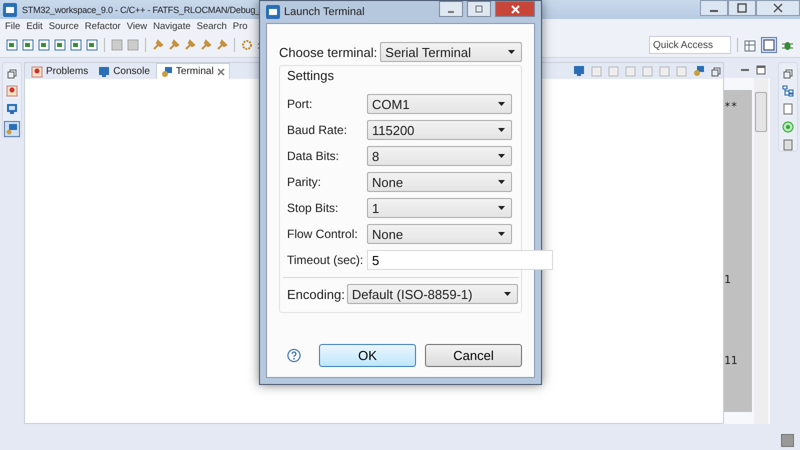  What do you see at coordinates (300, 104) in the screenshot?
I see `field-label: Port:` at bounding box center [300, 104].